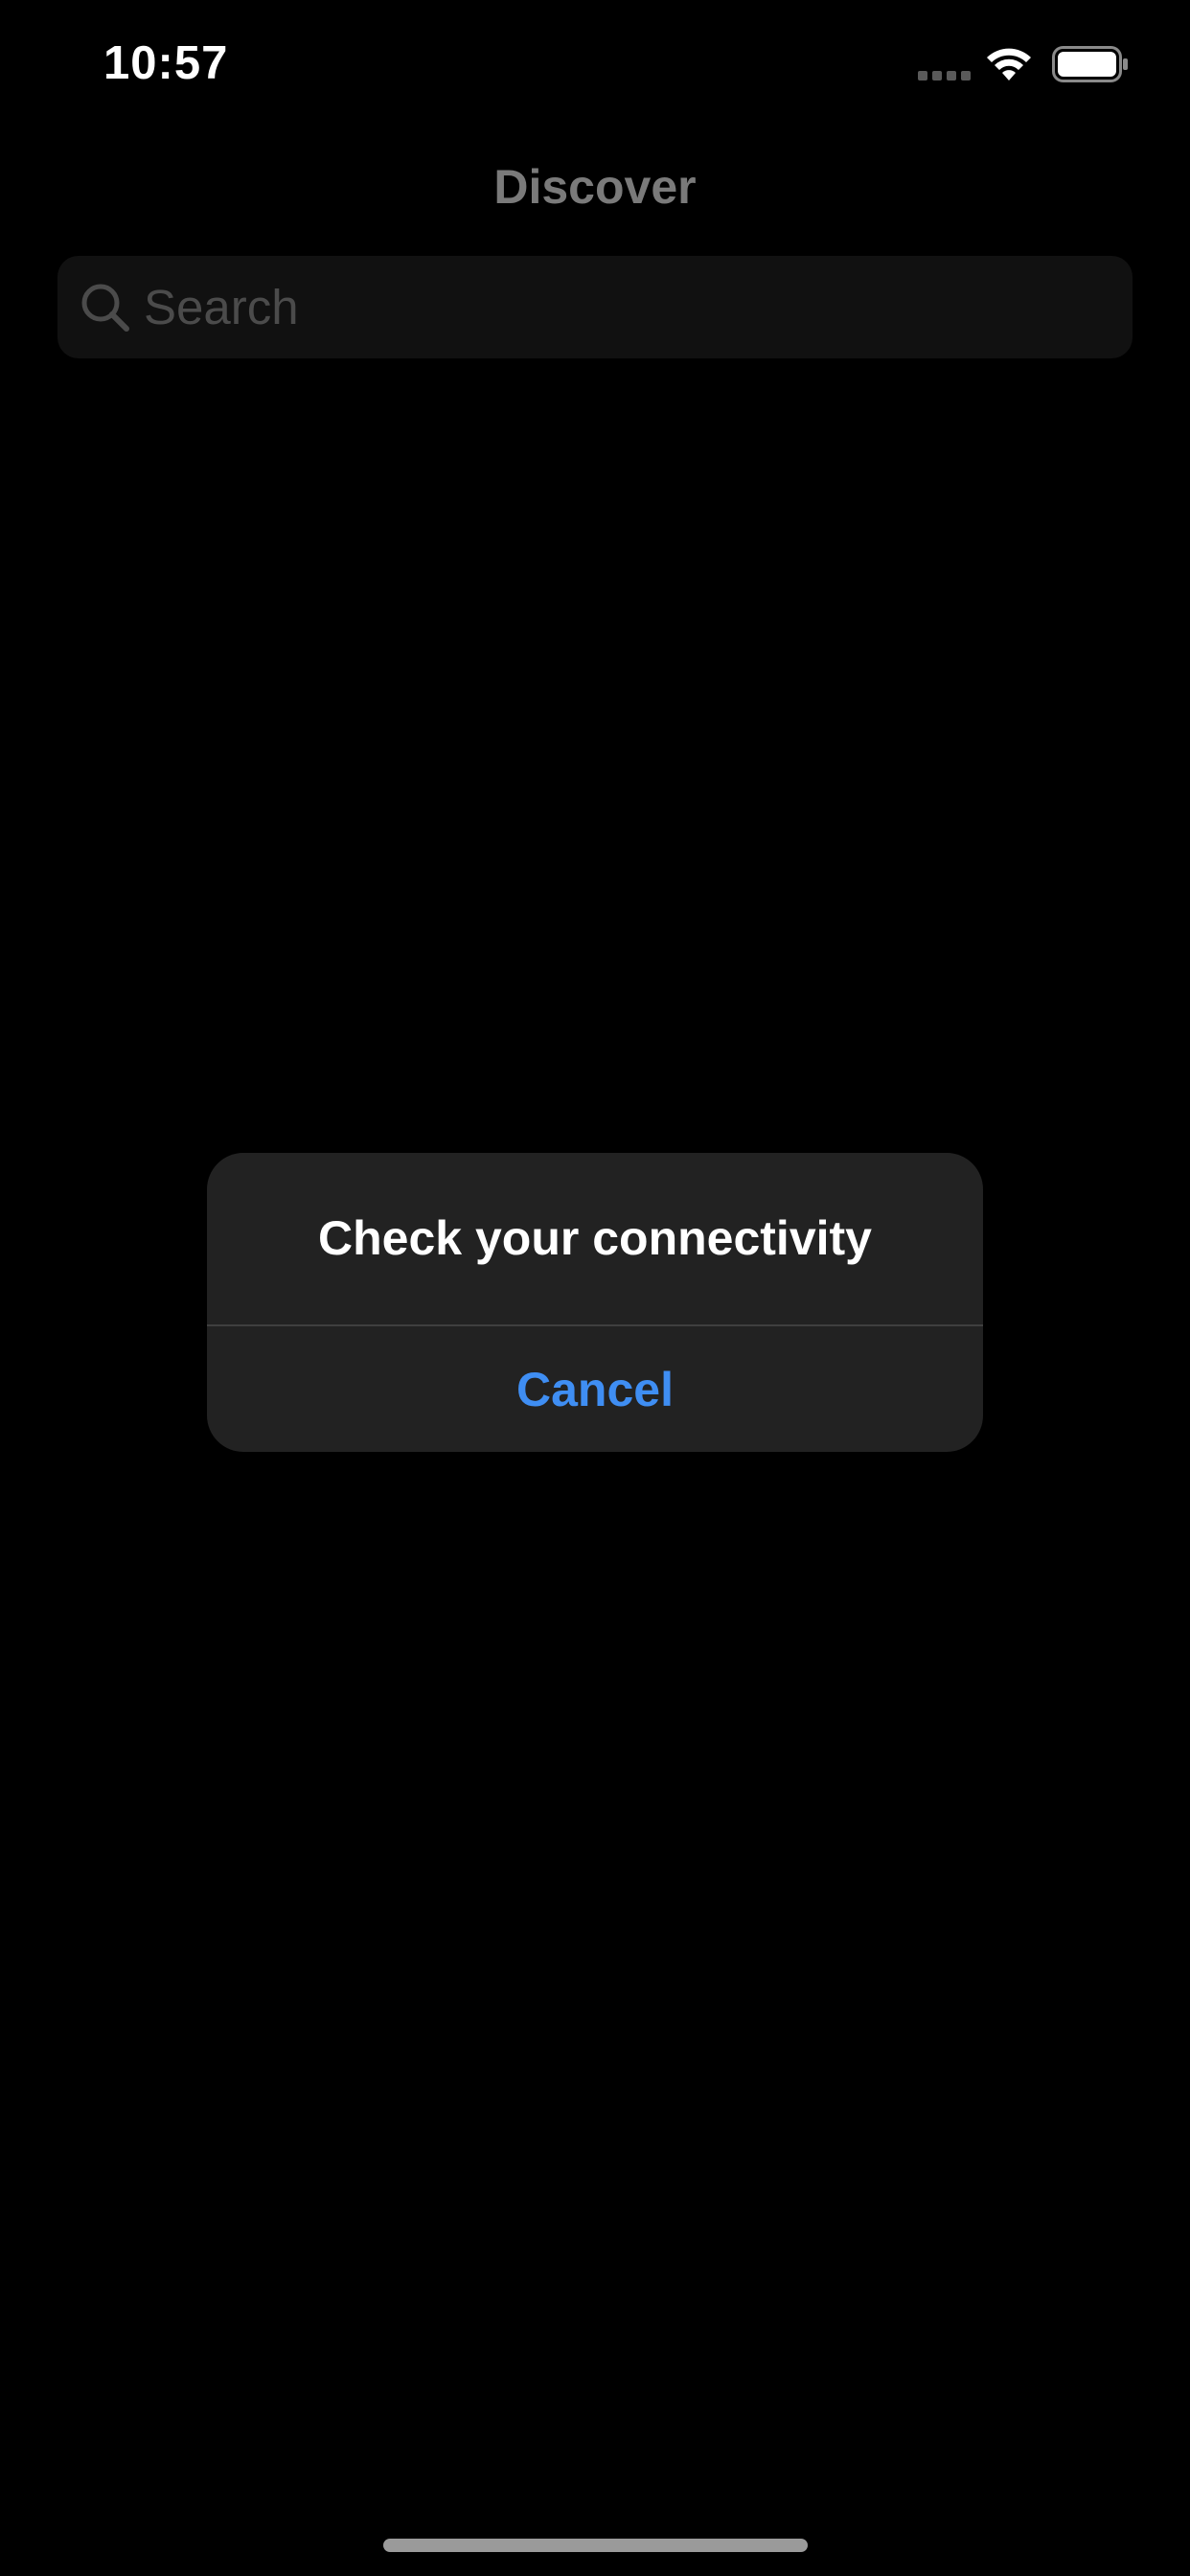 This screenshot has height=2576, width=1190. I want to click on search-bar, so click(595, 307).